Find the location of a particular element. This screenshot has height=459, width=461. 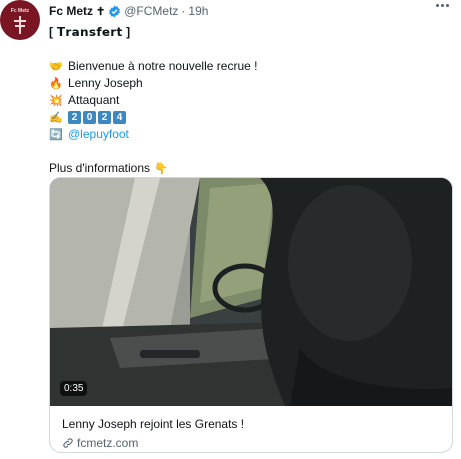

more-options-icon is located at coordinates (442, 5).